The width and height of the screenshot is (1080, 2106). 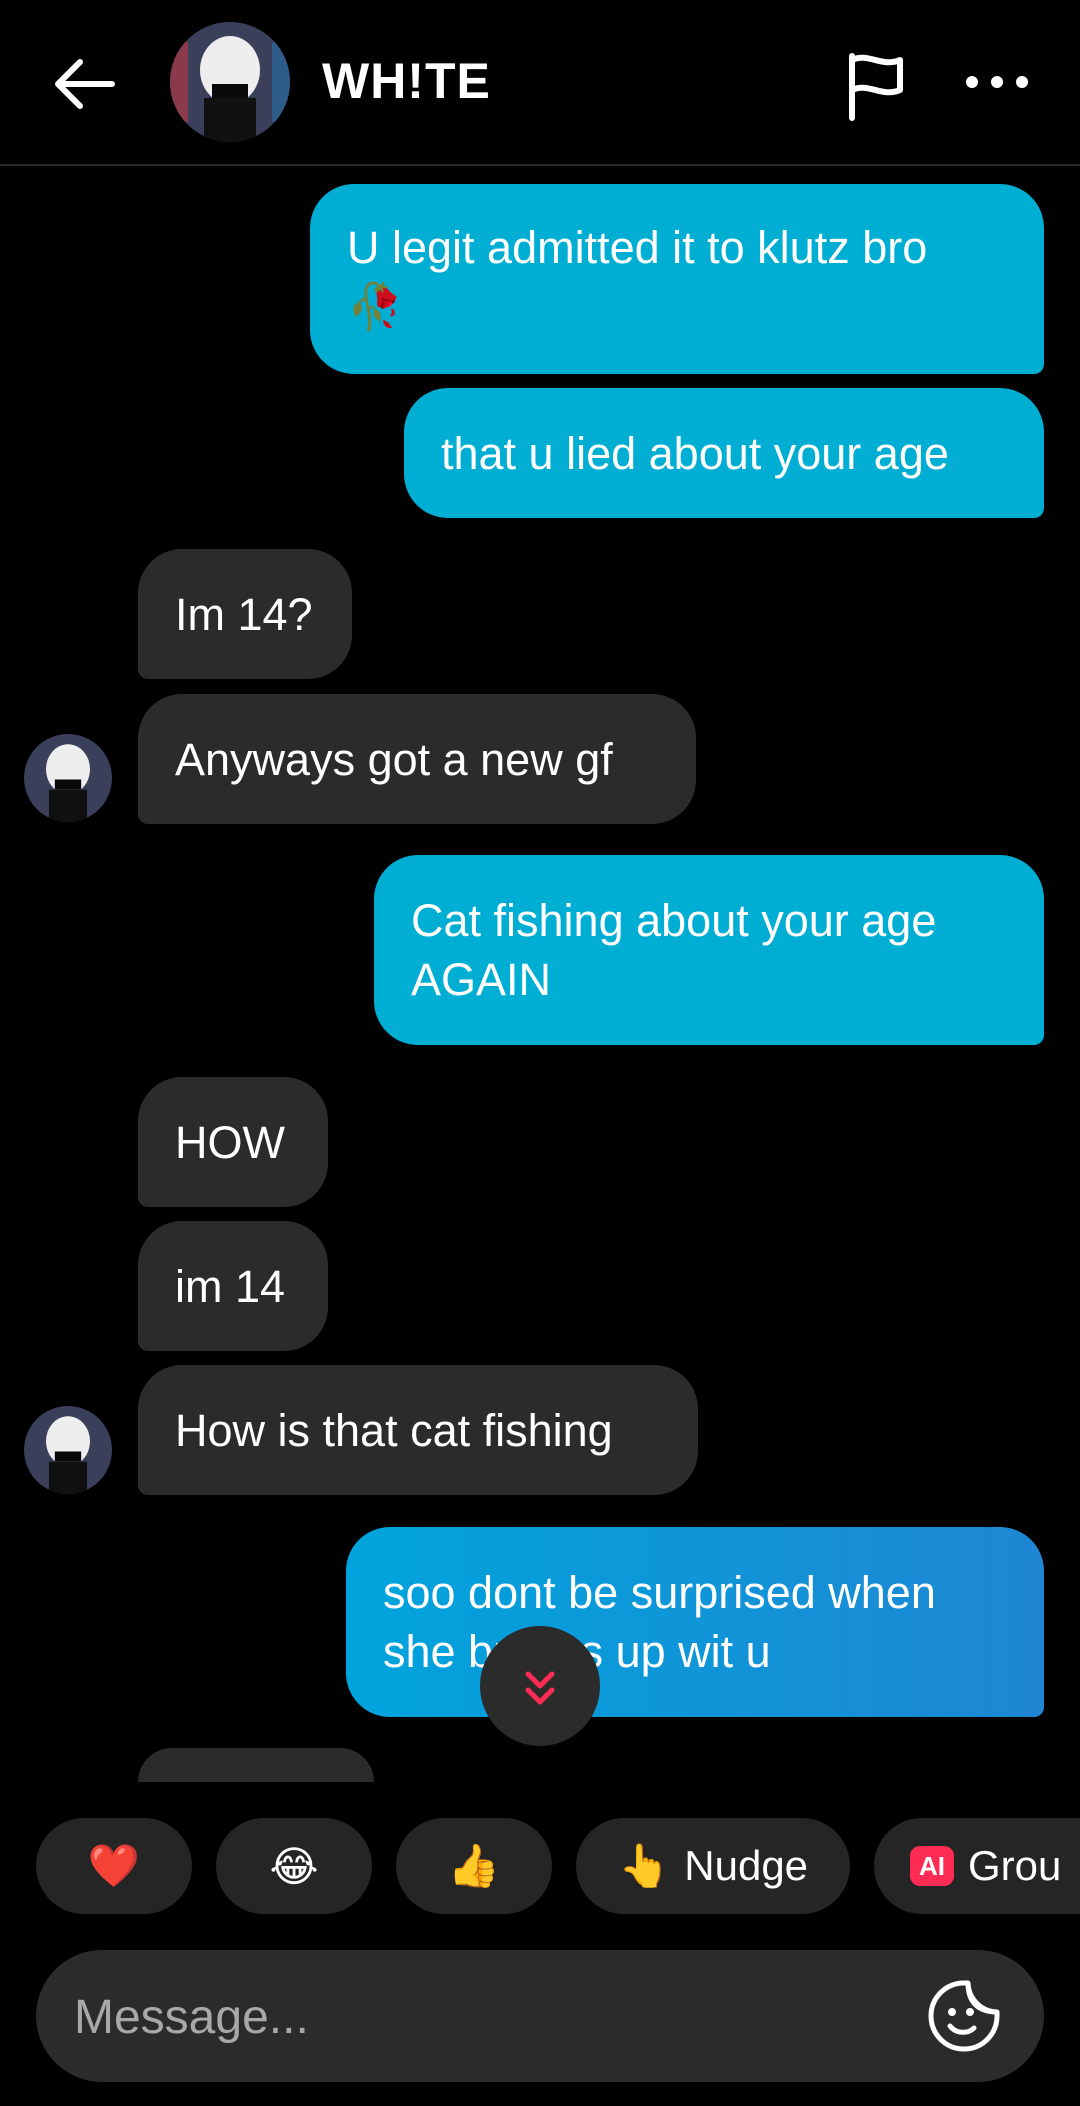 I want to click on ai-badge-icon: AI, so click(x=932, y=1866).